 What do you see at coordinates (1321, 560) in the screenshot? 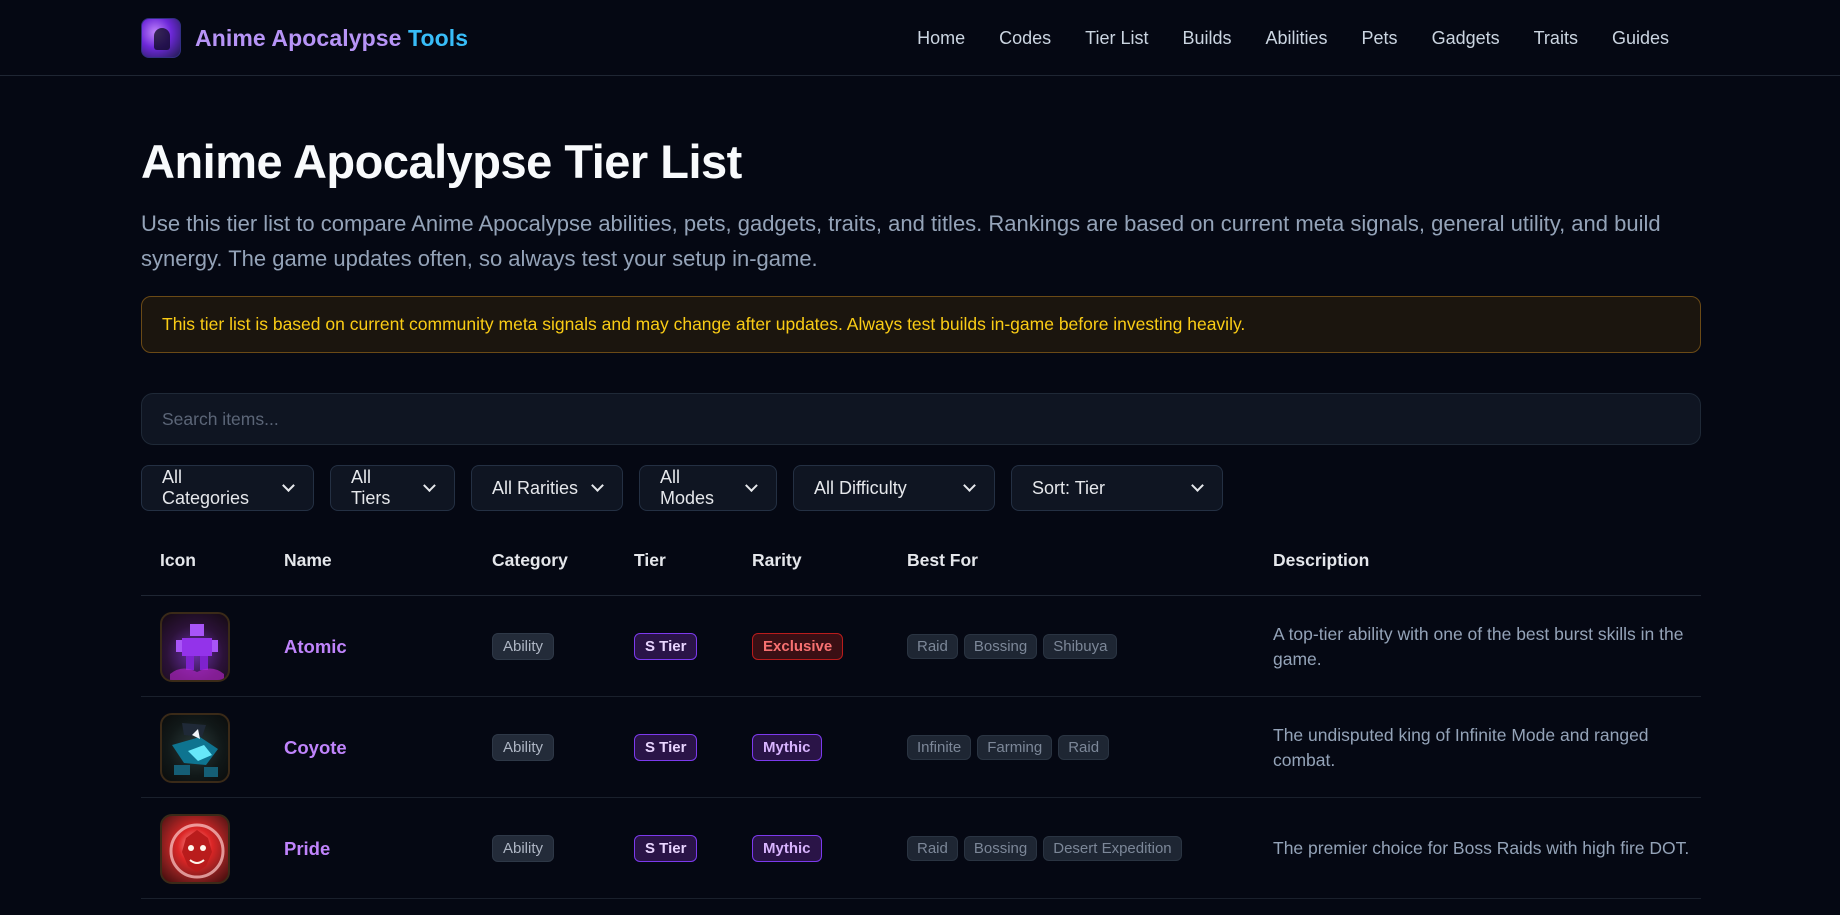
I see `column-header-description: Description` at bounding box center [1321, 560].